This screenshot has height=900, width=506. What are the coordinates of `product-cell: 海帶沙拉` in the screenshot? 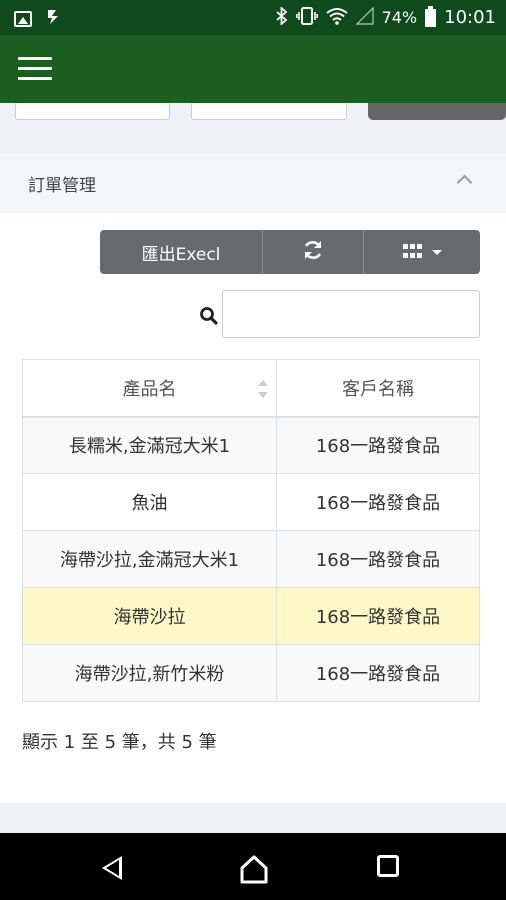 It's located at (149, 616).